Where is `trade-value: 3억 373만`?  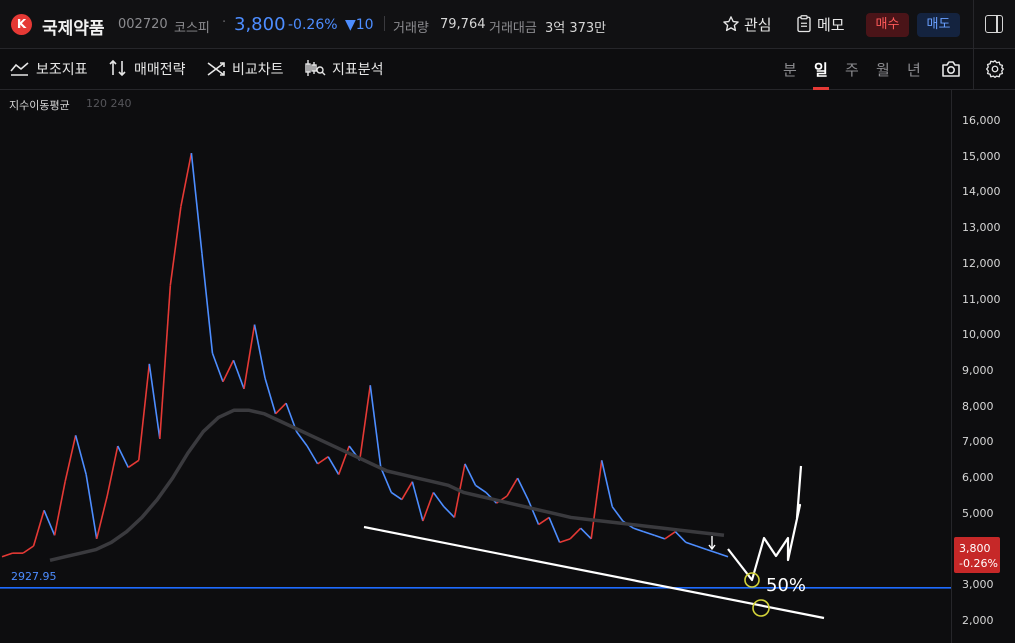 trade-value: 3억 373만 is located at coordinates (576, 28).